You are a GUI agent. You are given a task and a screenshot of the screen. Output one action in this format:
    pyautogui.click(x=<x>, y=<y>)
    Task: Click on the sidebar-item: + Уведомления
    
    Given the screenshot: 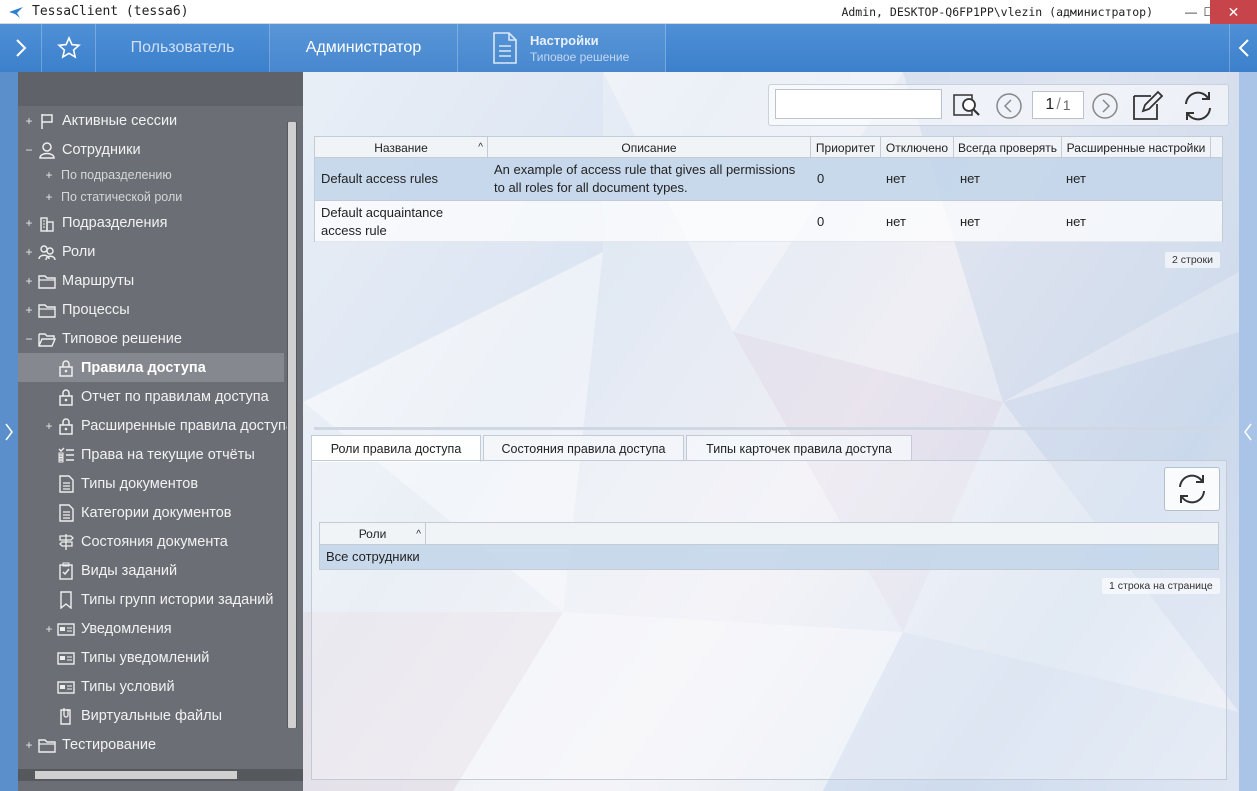 What is the action you would take?
    pyautogui.click(x=151, y=628)
    